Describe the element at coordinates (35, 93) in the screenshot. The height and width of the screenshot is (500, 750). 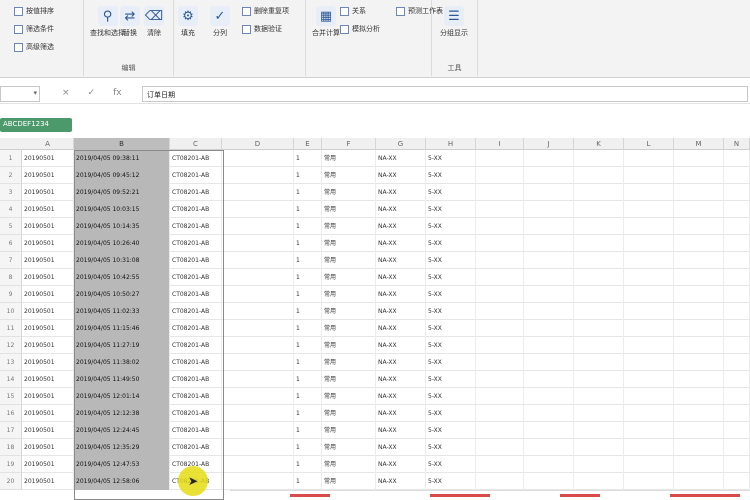
I see `chevron-down-icon: ▾` at that location.